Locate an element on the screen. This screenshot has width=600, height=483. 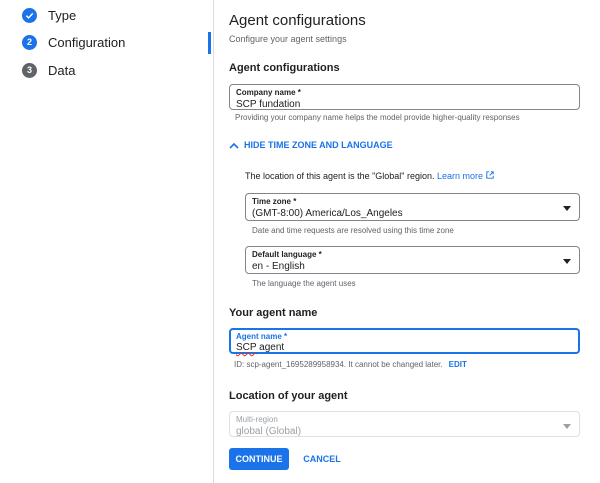
step-type: Type is located at coordinates (49, 15).